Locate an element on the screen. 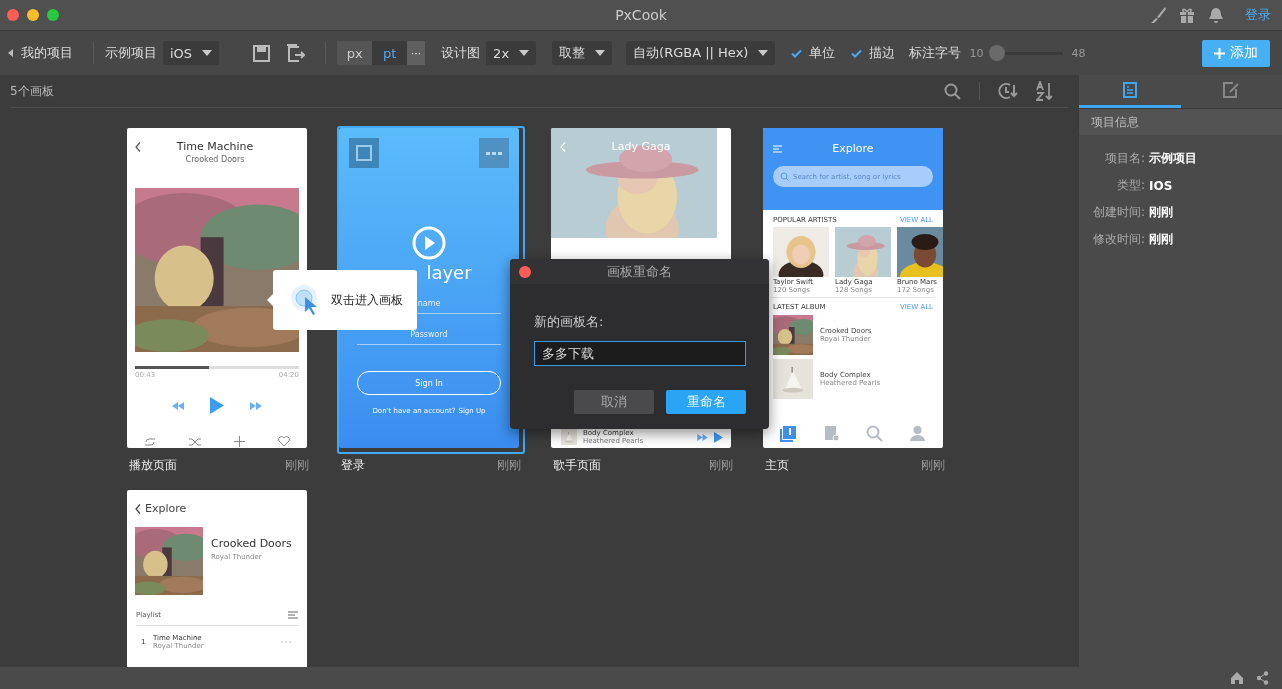 The height and width of the screenshot is (689, 1282). save-icon is located at coordinates (262, 53).